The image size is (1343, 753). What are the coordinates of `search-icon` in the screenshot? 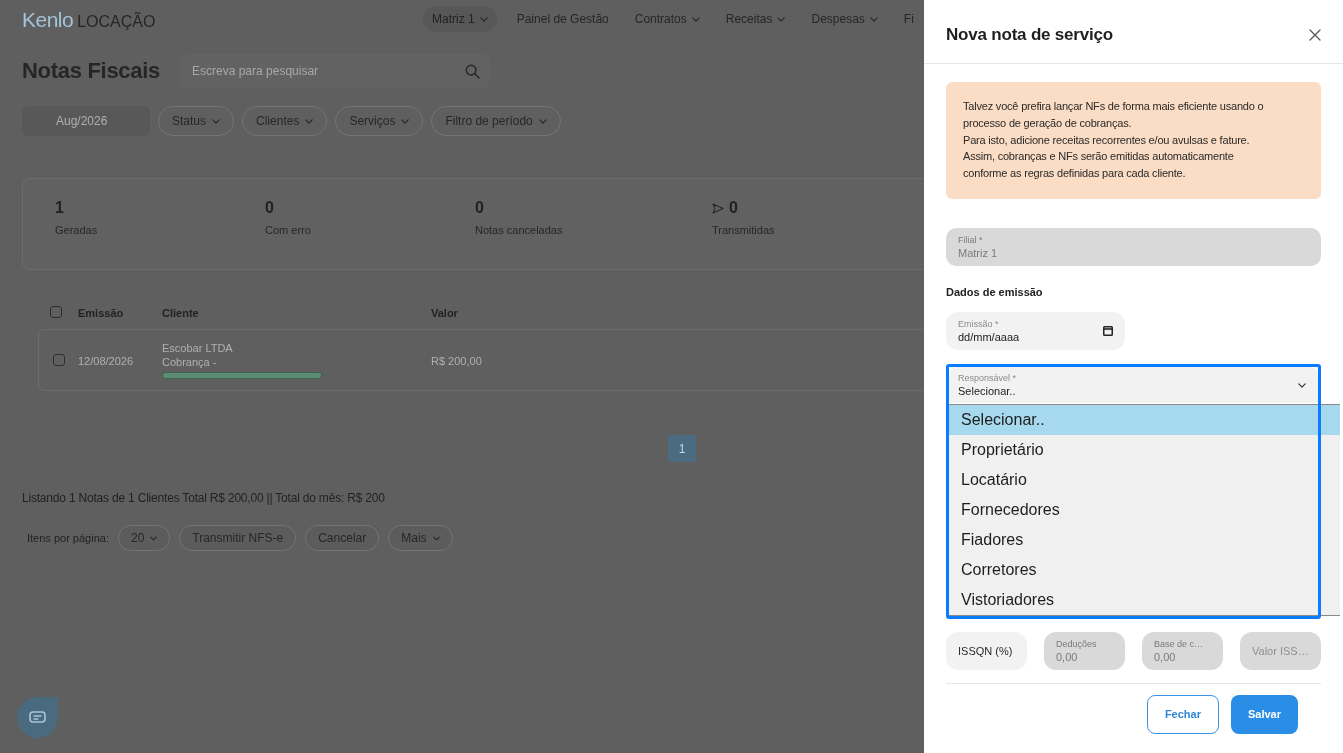 It's located at (472, 71).